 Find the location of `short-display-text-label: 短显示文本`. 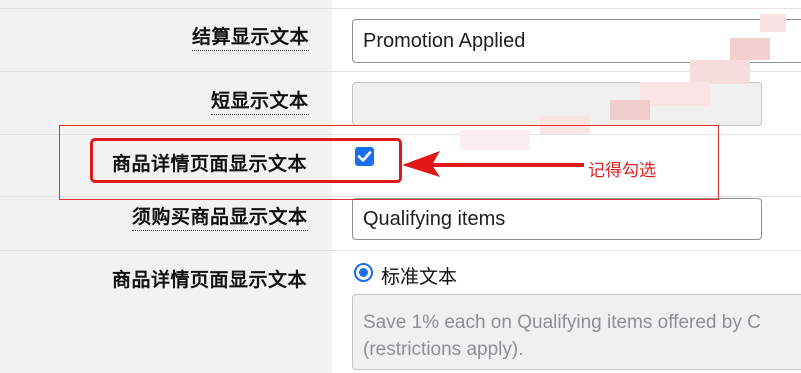

short-display-text-label: 短显示文本 is located at coordinates (260, 100).